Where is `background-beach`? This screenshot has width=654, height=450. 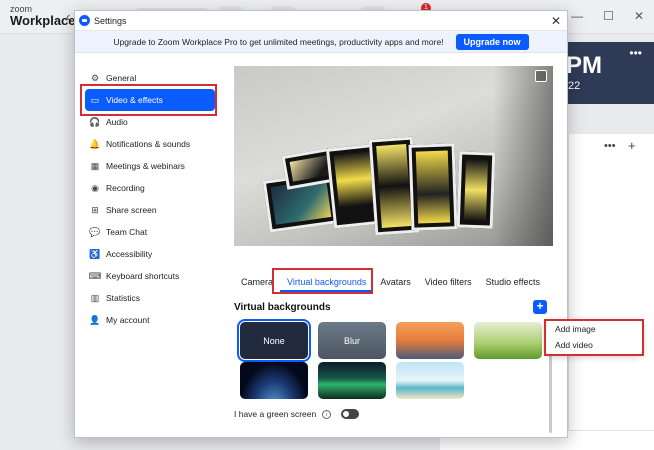 background-beach is located at coordinates (430, 380).